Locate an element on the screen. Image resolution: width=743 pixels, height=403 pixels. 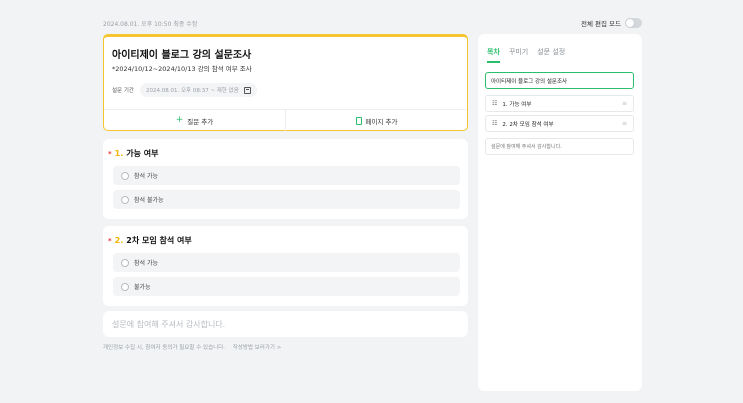
tab-toc: 목차 is located at coordinates (493, 55).